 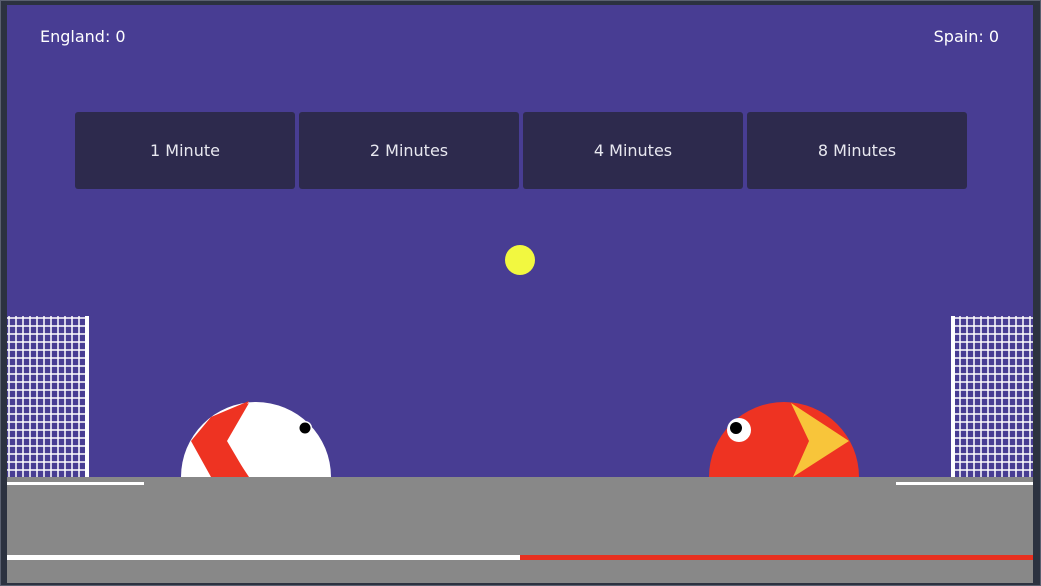 I want to click on duration-4-minutes-button: 4 Minutes, so click(x=633, y=150).